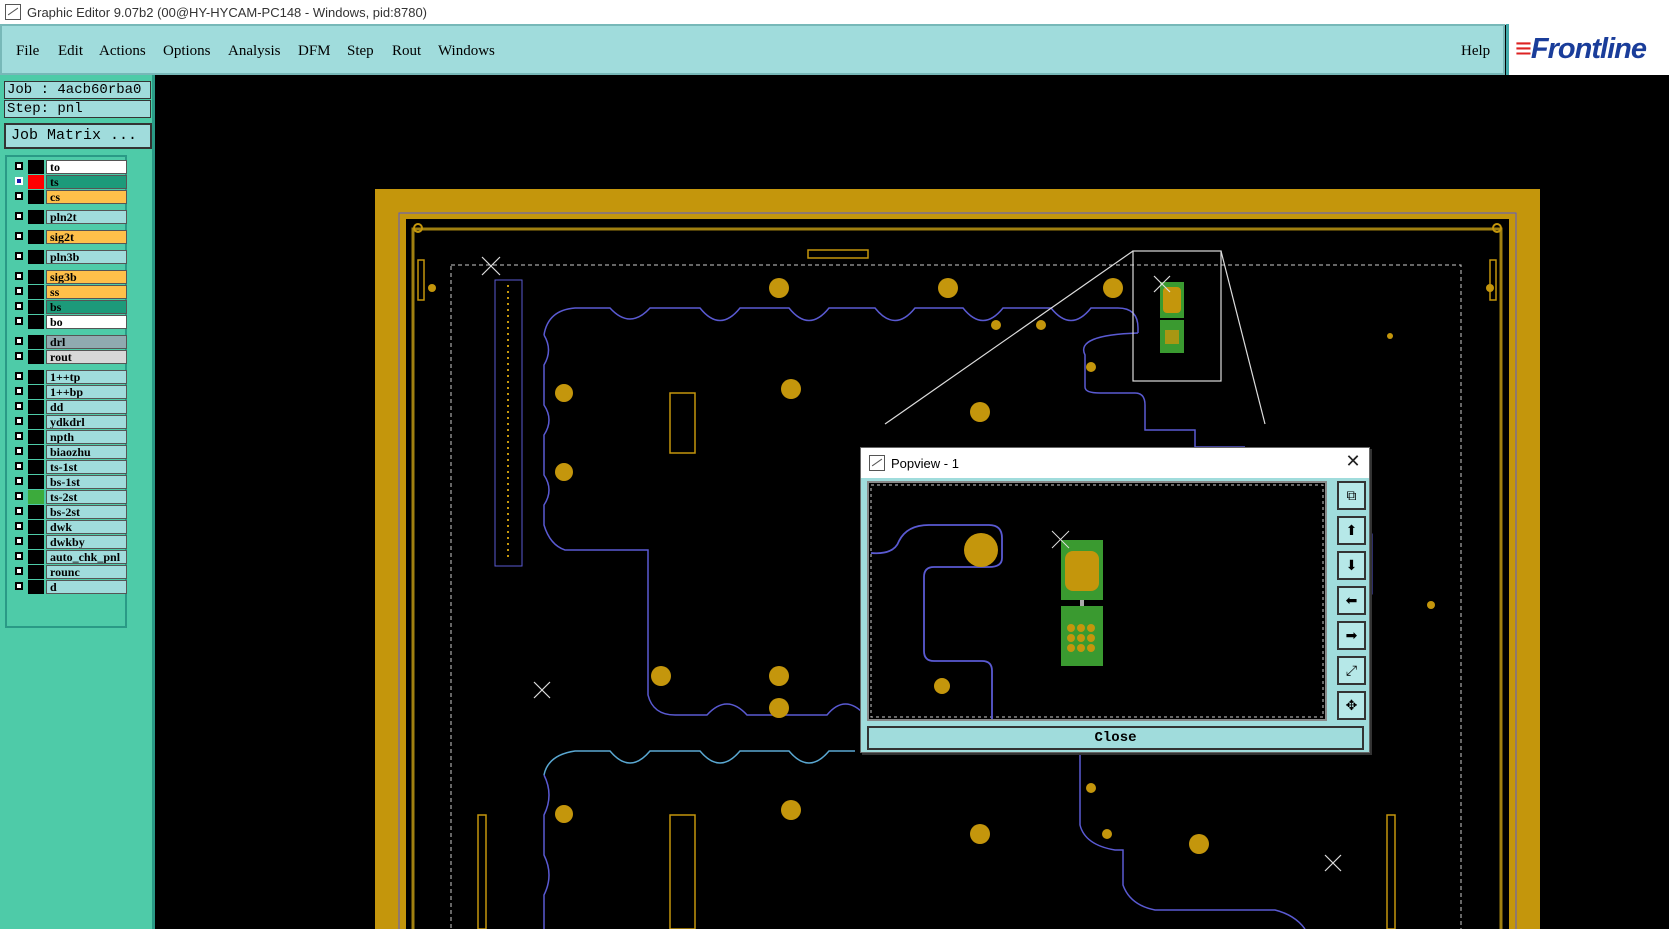 This screenshot has height=929, width=1669. I want to click on layer-name: biaozhu, so click(86, 452).